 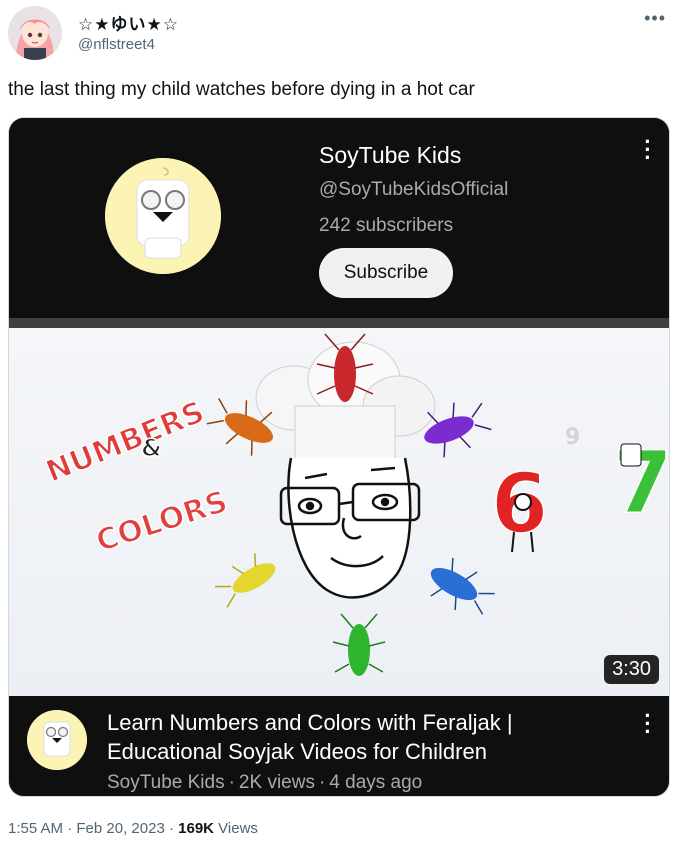 What do you see at coordinates (245, 580) in the screenshot?
I see `cockroach-yellow` at bounding box center [245, 580].